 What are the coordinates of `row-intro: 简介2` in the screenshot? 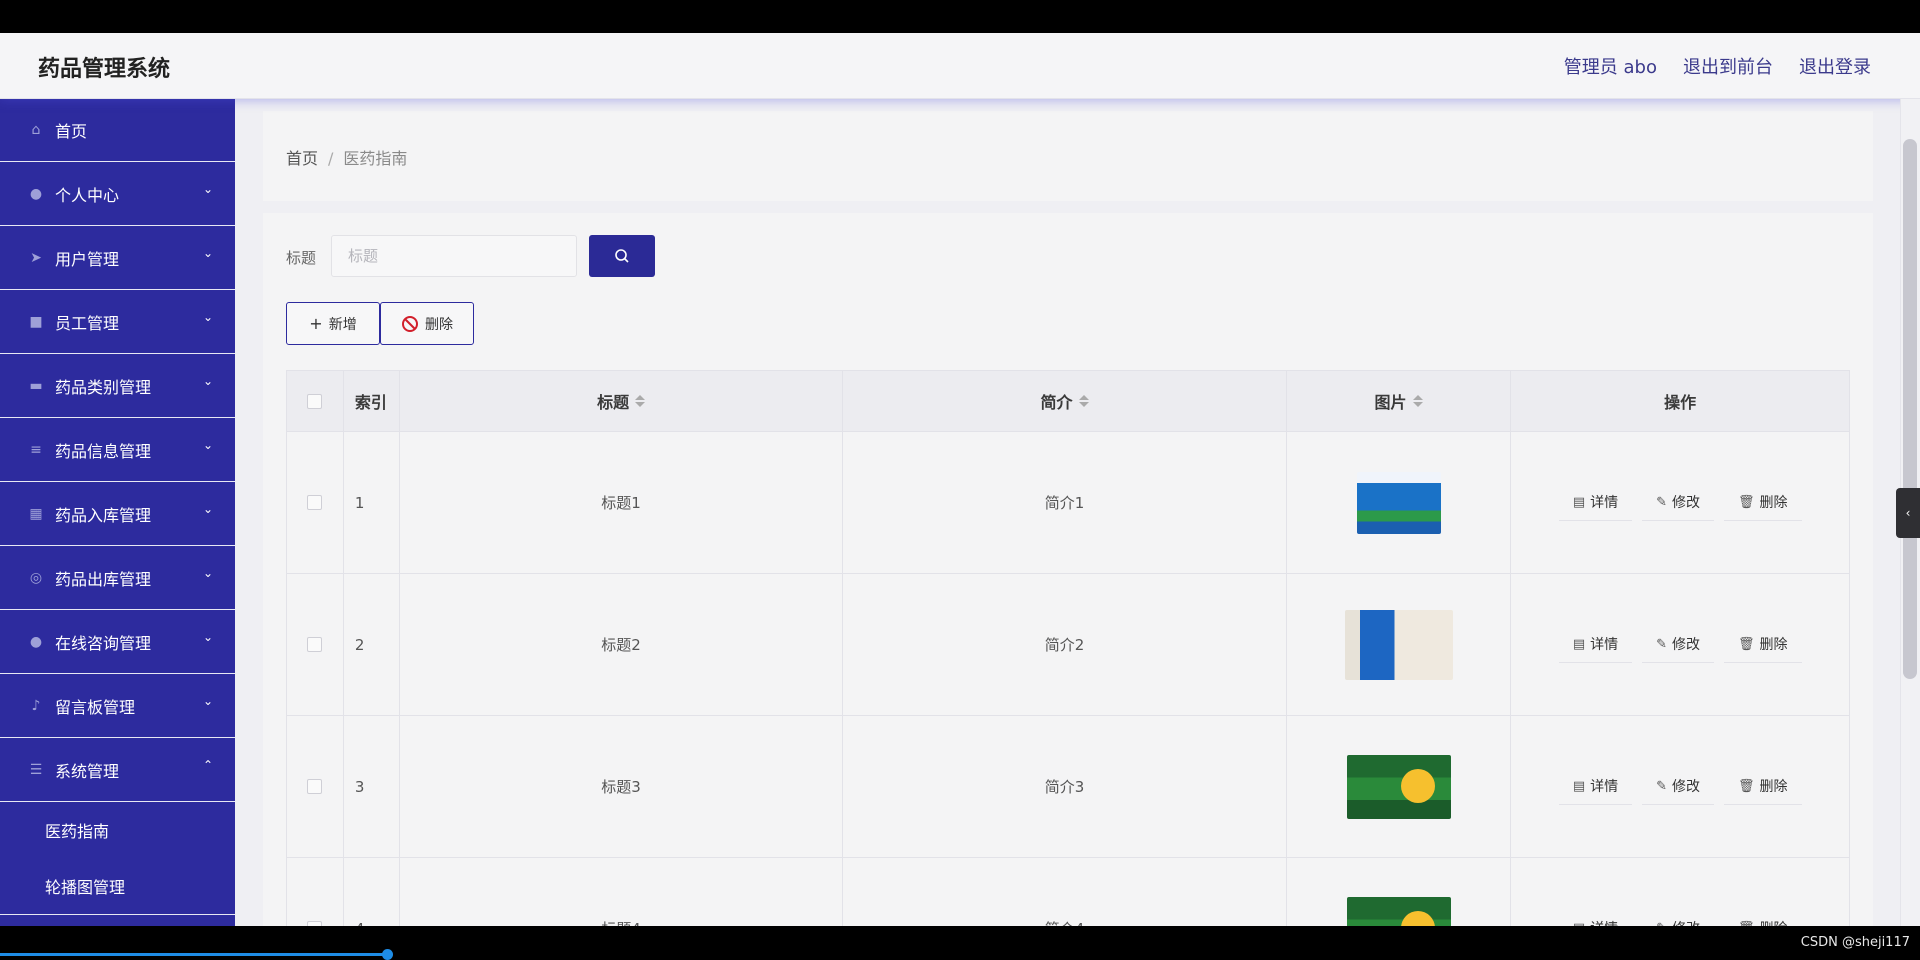 It's located at (1065, 644).